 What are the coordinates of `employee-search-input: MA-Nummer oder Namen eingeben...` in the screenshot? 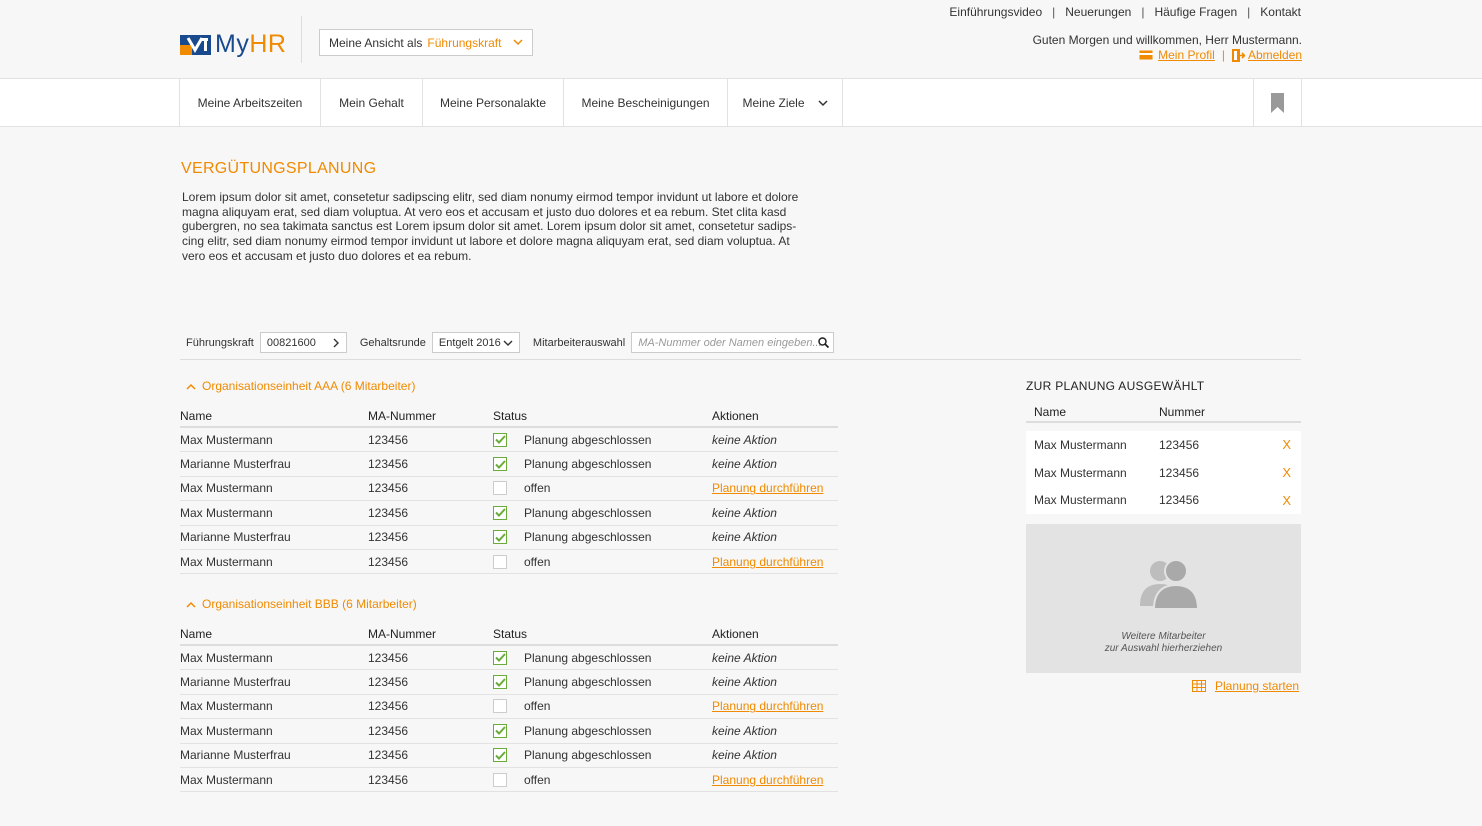 It's located at (733, 342).